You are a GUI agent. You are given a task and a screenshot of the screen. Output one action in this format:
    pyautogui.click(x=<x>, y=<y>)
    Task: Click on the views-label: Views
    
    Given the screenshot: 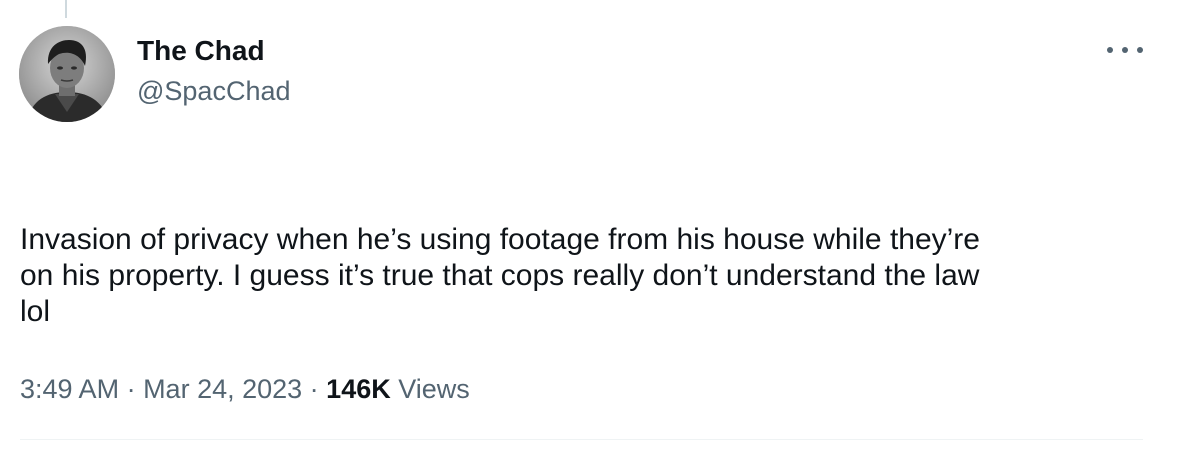 What is the action you would take?
    pyautogui.click(x=430, y=389)
    